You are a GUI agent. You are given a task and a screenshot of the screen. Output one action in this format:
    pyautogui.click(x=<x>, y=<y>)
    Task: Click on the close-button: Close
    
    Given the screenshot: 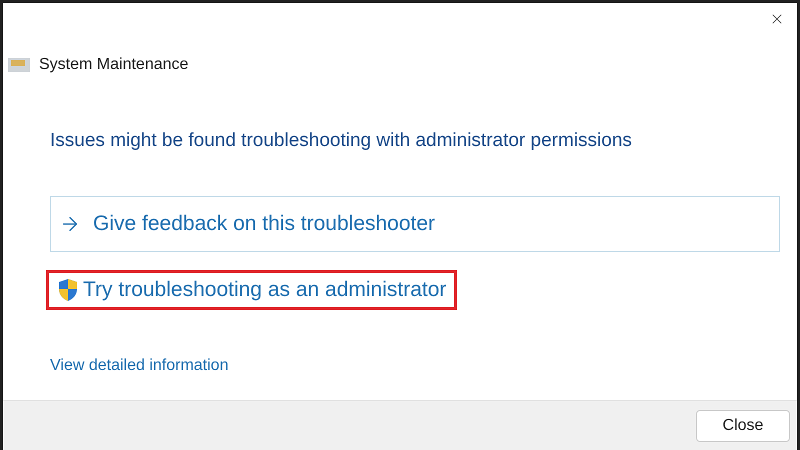 What is the action you would take?
    pyautogui.click(x=743, y=426)
    